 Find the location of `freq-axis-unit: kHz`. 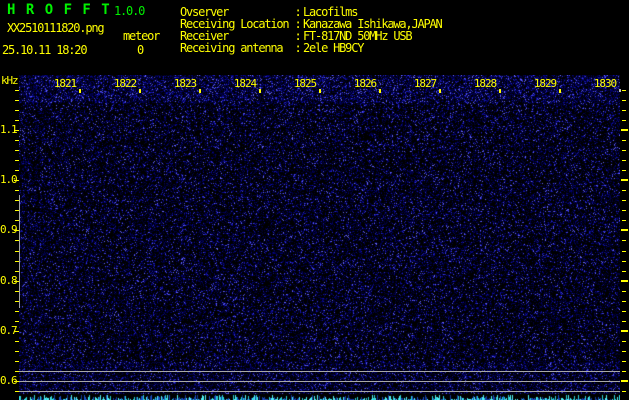

freq-axis-unit: kHz is located at coordinates (10, 80).